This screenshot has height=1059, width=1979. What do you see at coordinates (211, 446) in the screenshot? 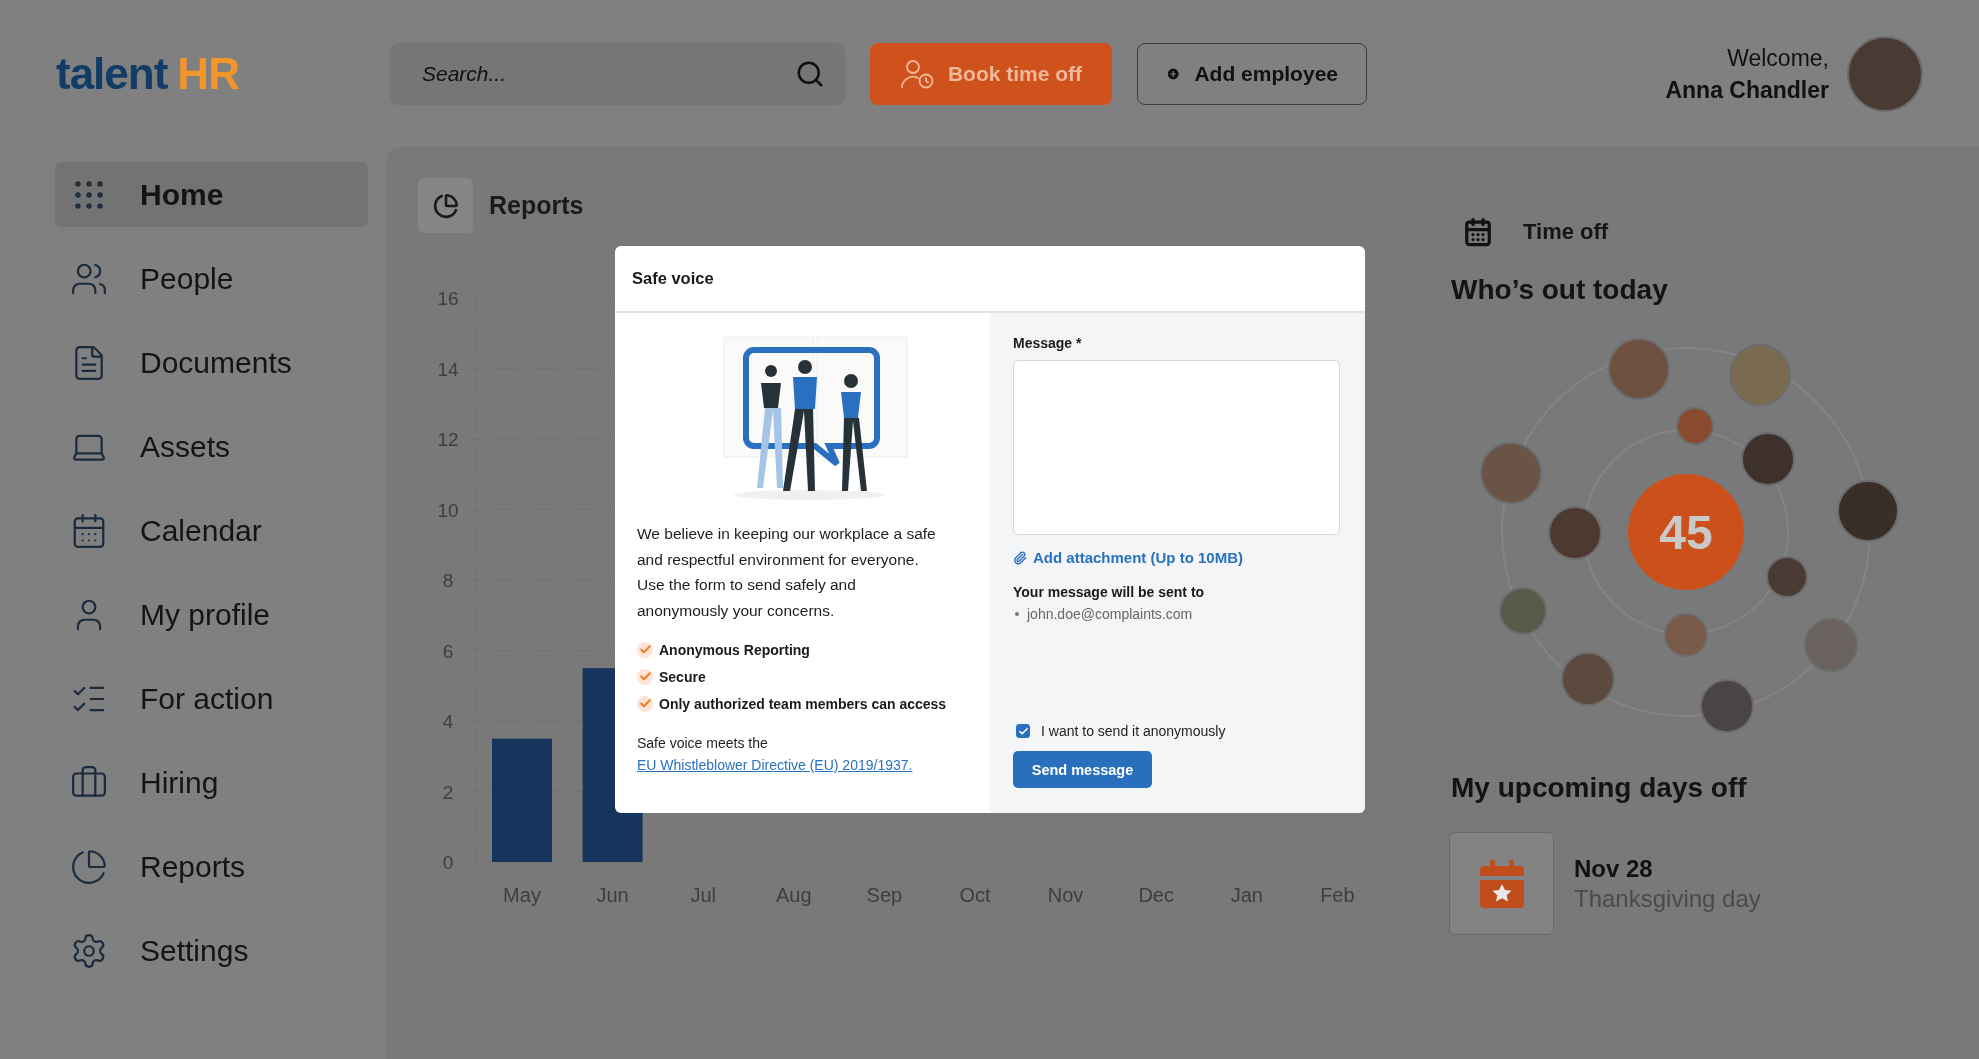
I see `sidebar-item: Assets` at bounding box center [211, 446].